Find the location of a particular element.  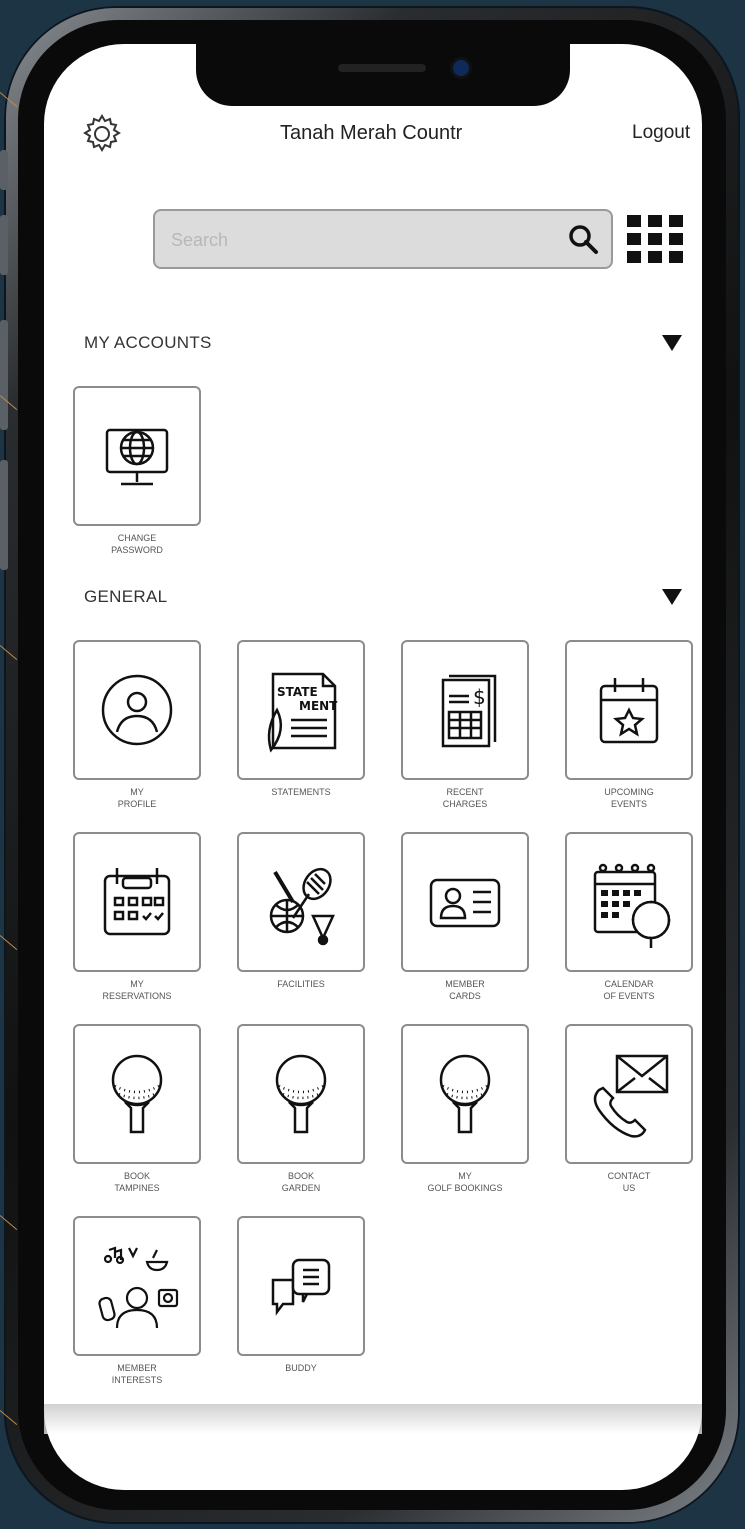

tile-change-password is located at coordinates (137, 456).